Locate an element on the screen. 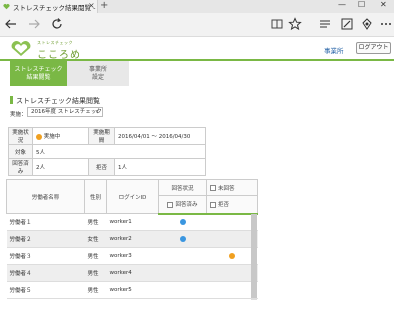 Image resolution: width=394 pixels, height=336 pixels. title-accent-bar is located at coordinates (11, 100).